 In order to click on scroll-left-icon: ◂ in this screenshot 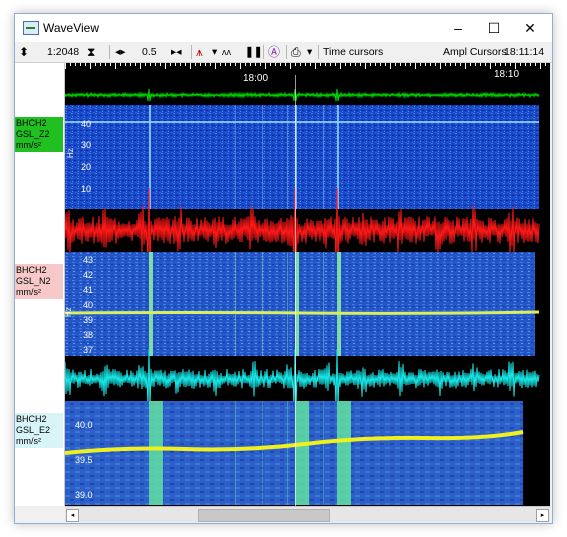, I will do `click(72, 515)`.